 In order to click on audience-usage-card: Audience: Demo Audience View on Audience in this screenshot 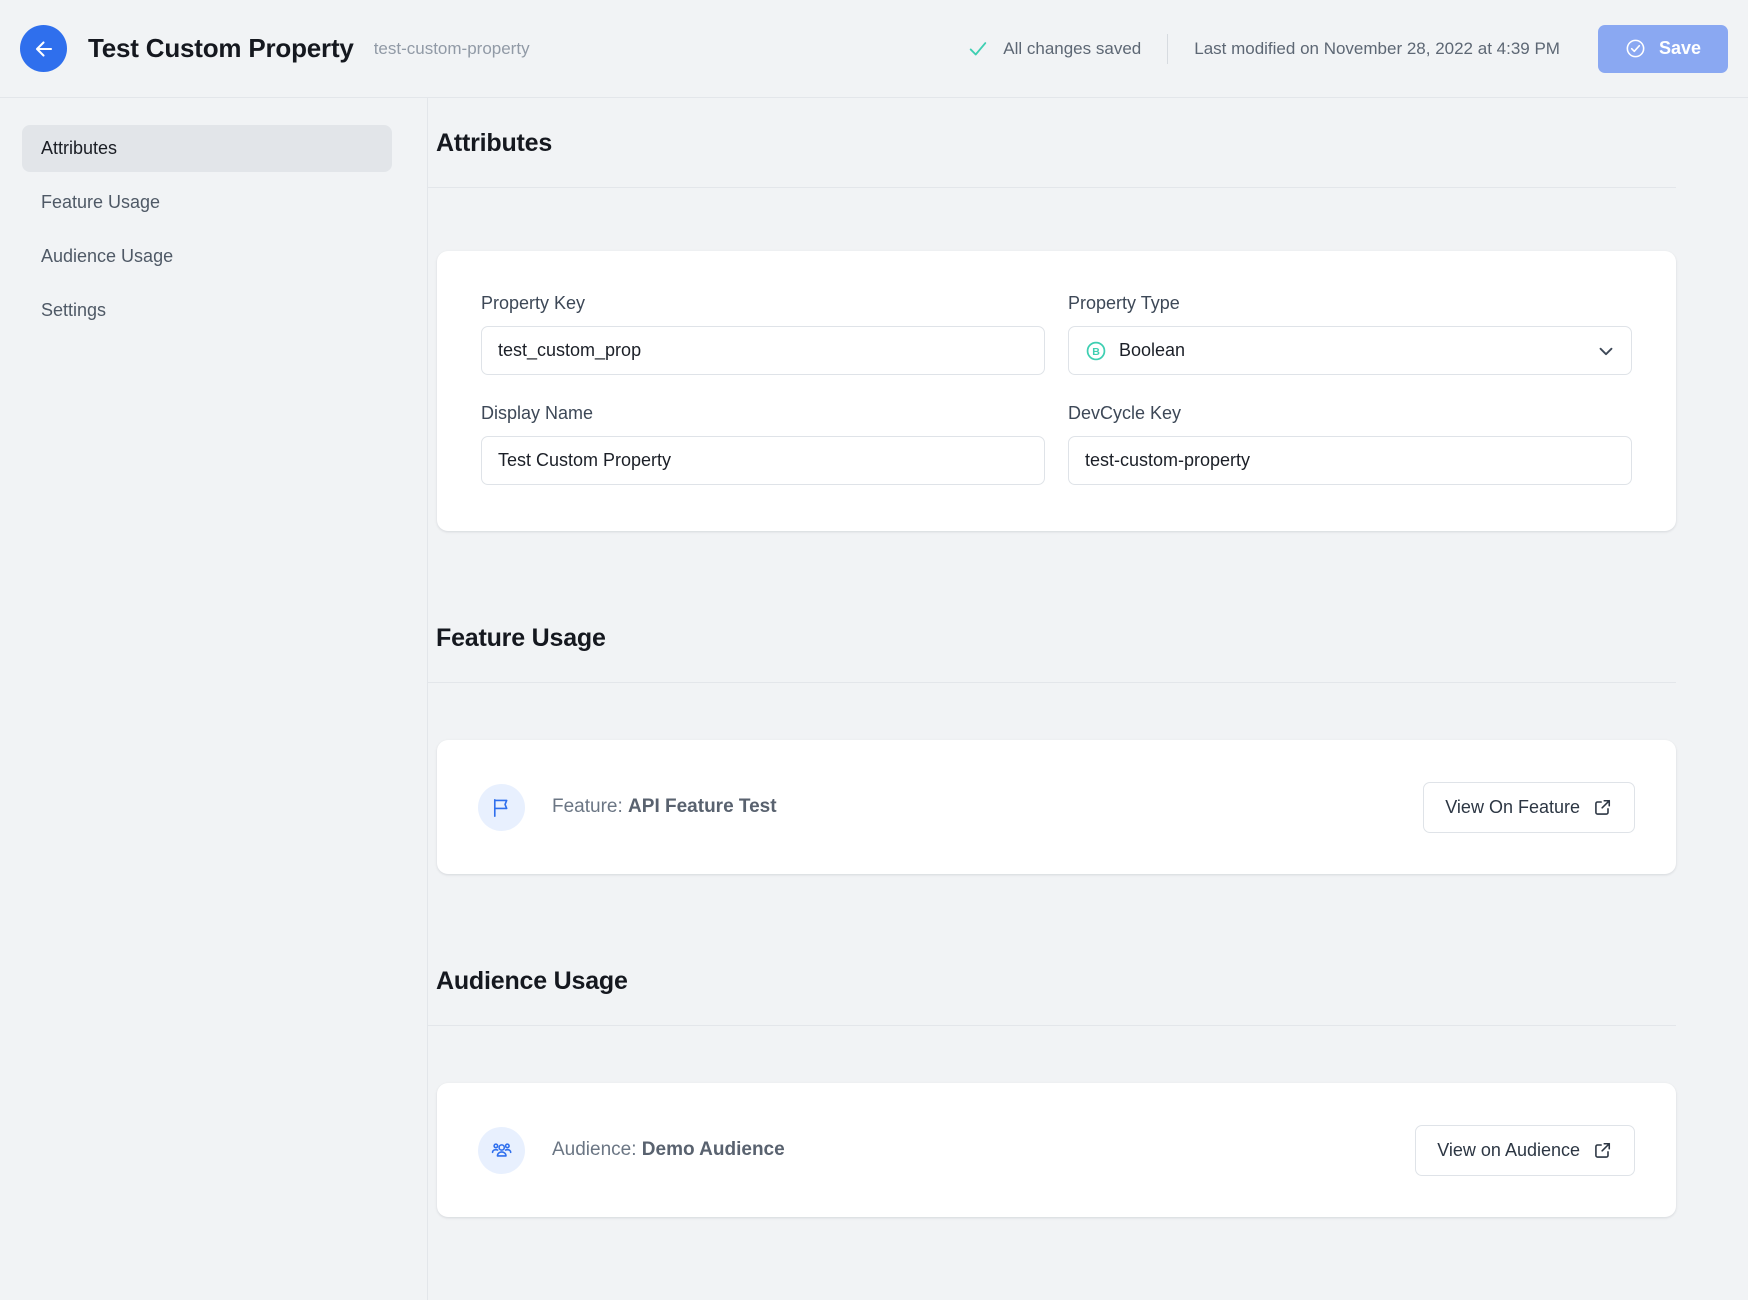, I will do `click(1056, 1150)`.